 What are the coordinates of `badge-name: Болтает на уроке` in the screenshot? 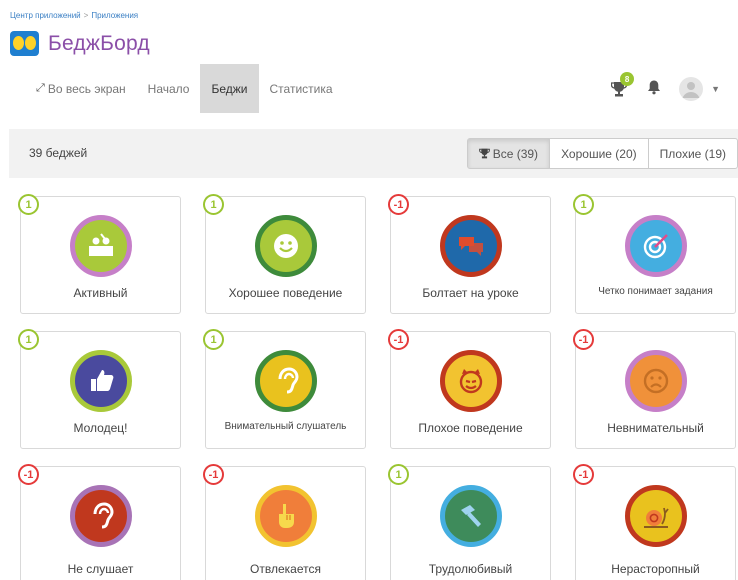 It's located at (470, 293).